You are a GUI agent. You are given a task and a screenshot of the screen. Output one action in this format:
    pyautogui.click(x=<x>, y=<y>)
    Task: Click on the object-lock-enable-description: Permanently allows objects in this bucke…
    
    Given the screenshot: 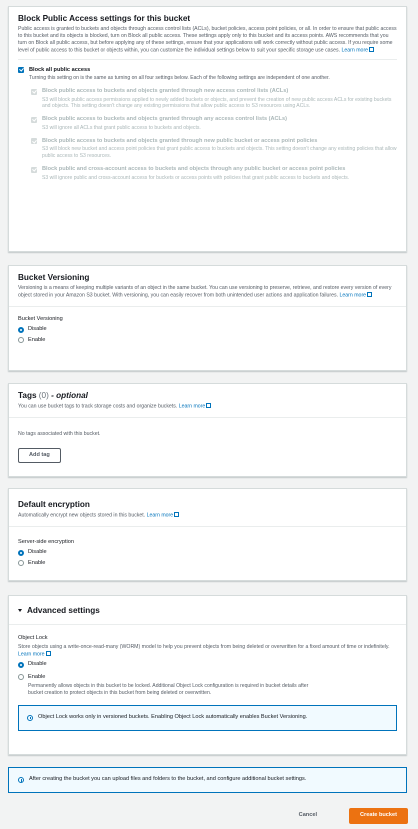 What is the action you would take?
    pyautogui.click(x=168, y=690)
    